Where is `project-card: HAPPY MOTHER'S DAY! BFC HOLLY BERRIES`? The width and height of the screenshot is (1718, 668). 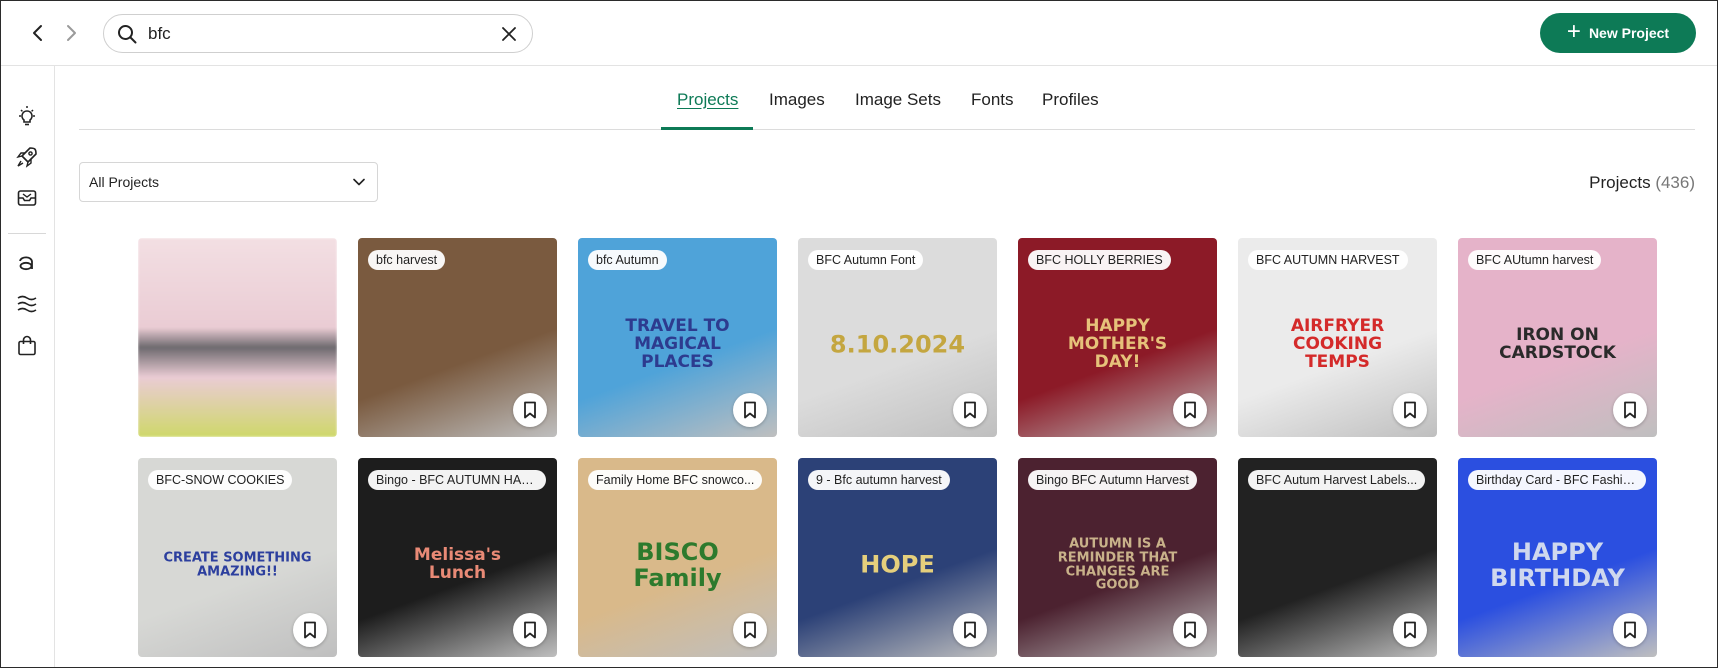
project-card: HAPPY MOTHER'S DAY! BFC HOLLY BERRIES is located at coordinates (1117, 337).